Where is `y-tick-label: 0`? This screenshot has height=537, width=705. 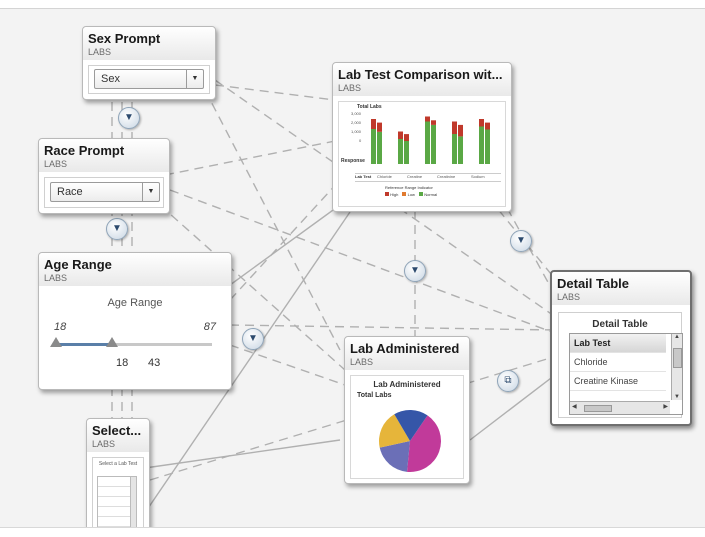
y-tick-label: 0 is located at coordinates (360, 140).